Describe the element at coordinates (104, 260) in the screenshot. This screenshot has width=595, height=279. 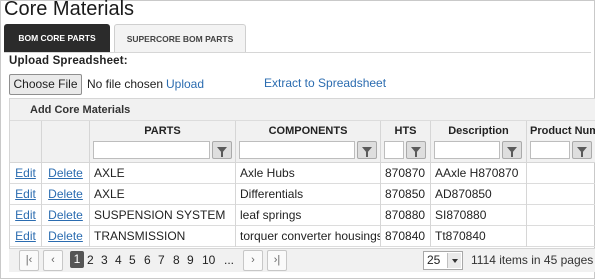
I see `page-number: 3` at that location.